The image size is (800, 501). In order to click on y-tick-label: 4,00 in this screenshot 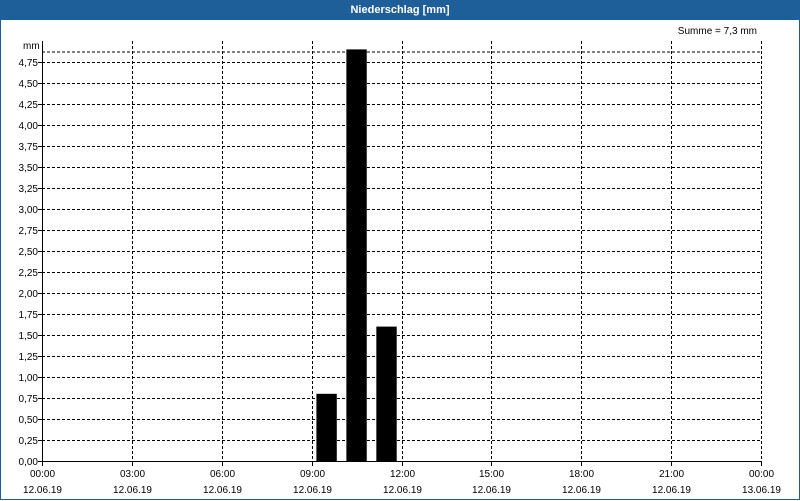, I will do `click(29, 126)`.